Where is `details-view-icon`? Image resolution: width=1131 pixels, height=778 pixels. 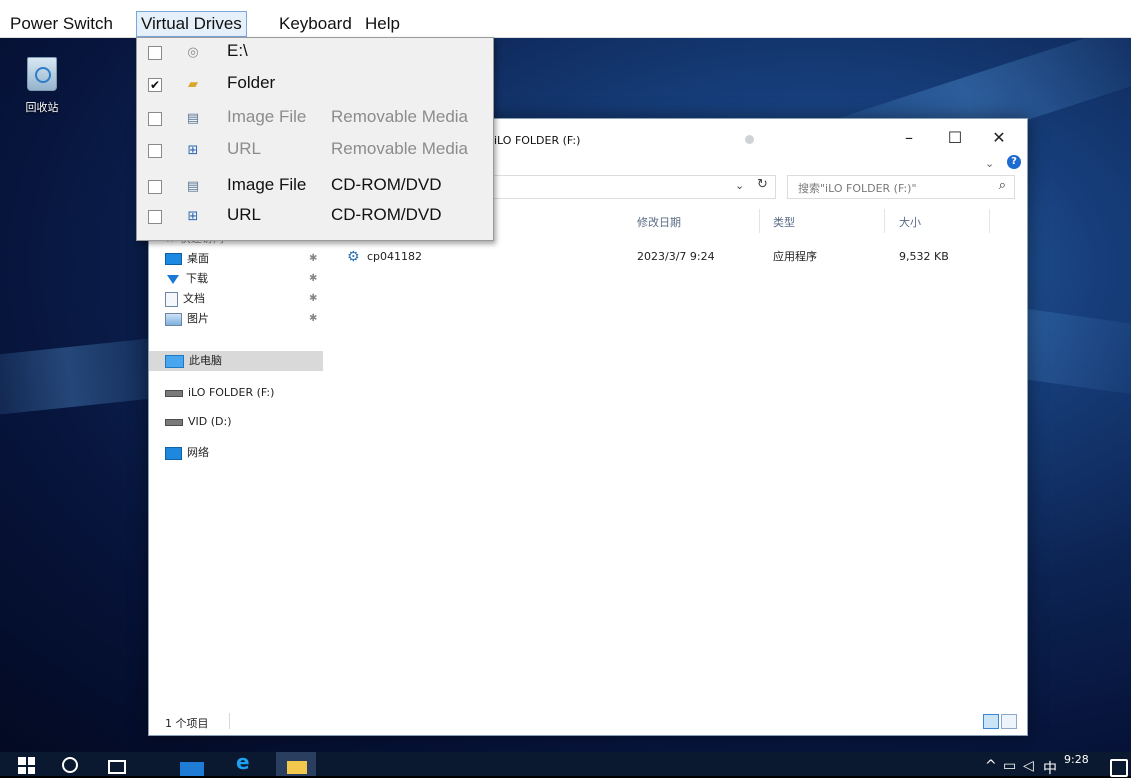
details-view-icon is located at coordinates (991, 721).